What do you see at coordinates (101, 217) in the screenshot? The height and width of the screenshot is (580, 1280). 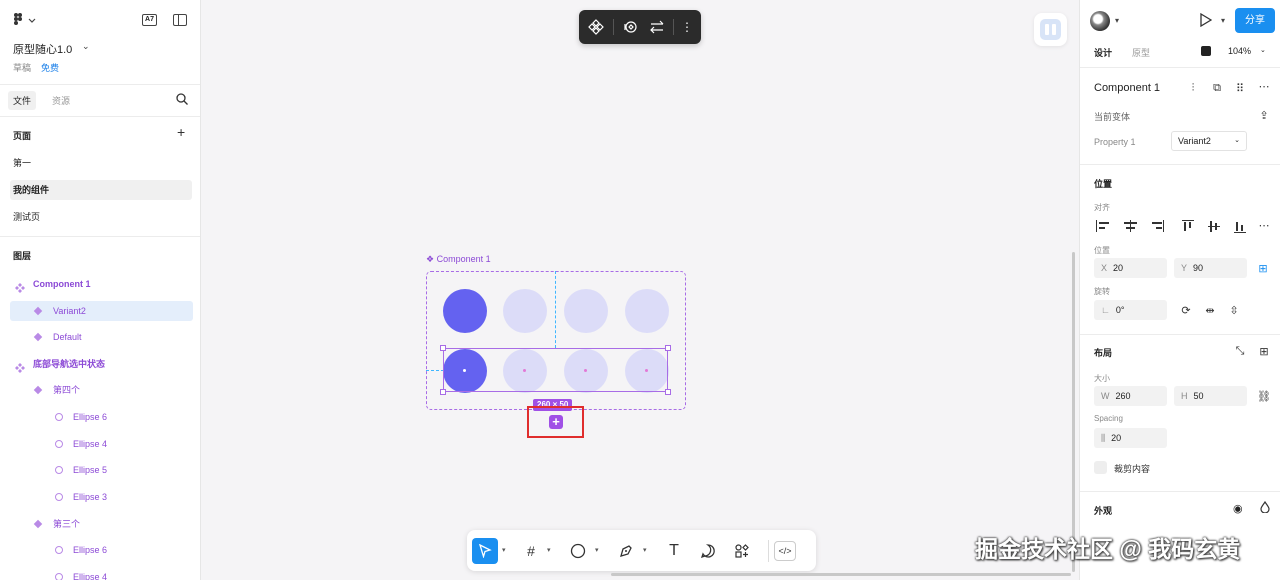 I see `page-item: 测试页` at bounding box center [101, 217].